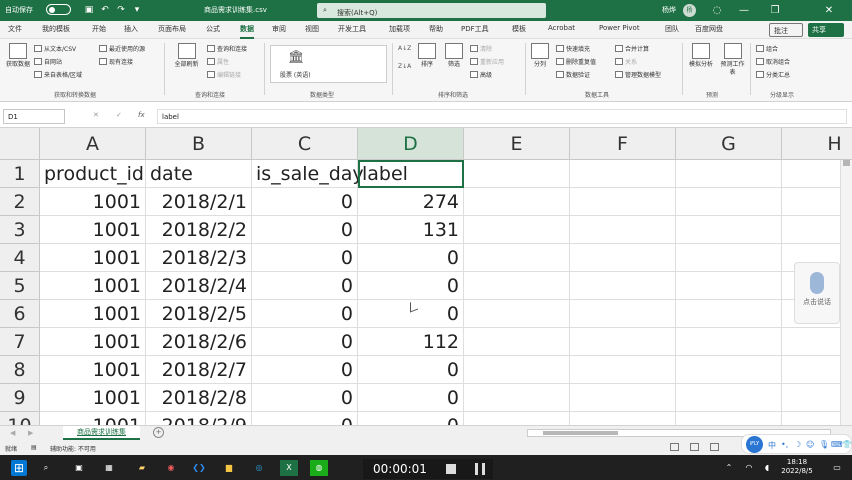  Describe the element at coordinates (20, 398) in the screenshot. I see `row-header-9: 9` at that location.